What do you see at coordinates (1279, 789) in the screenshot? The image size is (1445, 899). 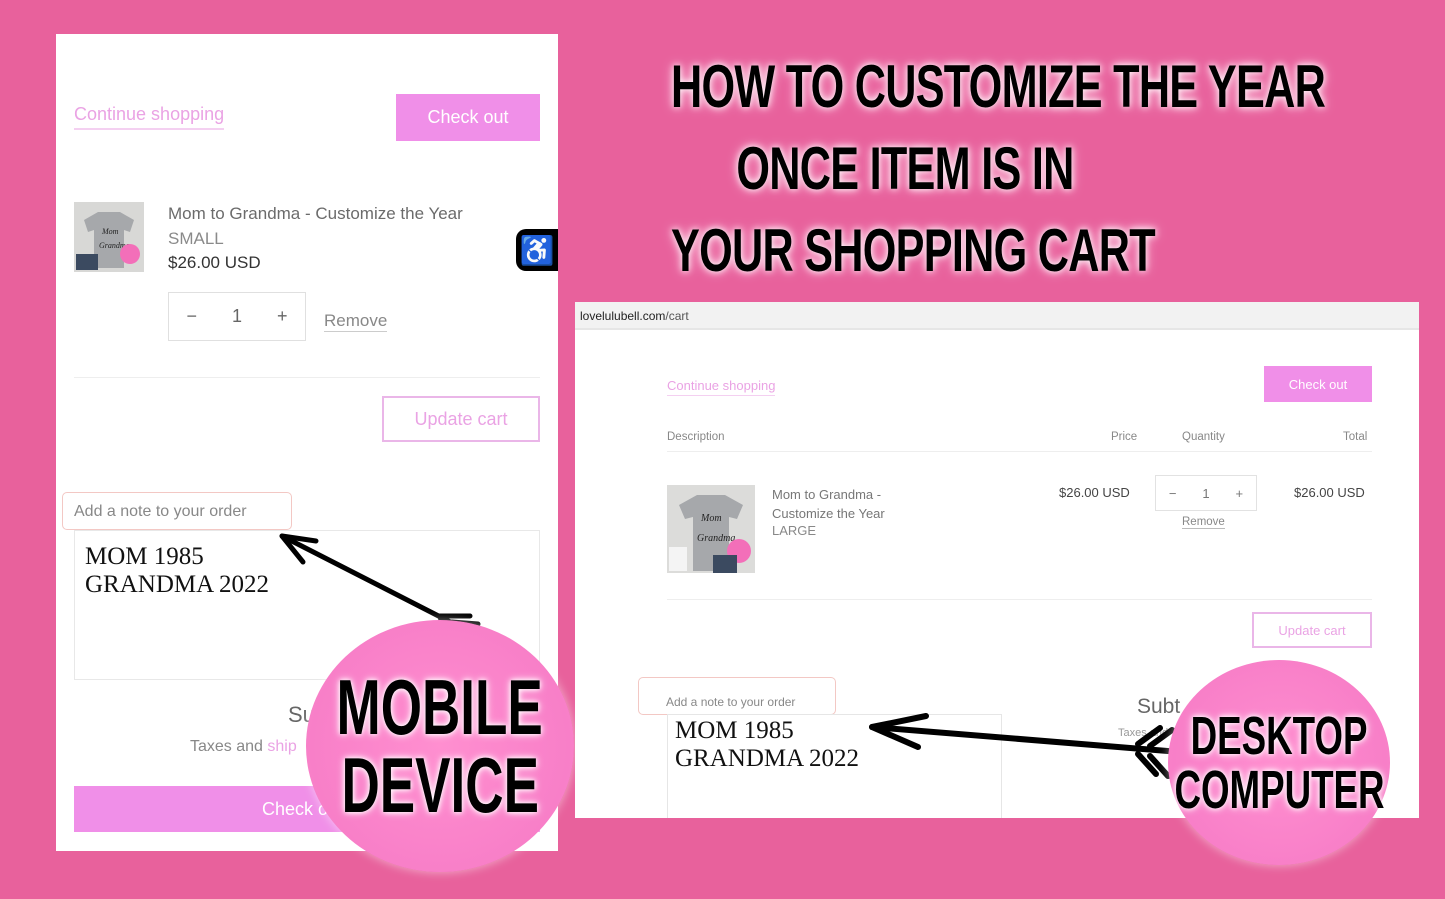 I see `badge-line-2: COMPUTER` at bounding box center [1279, 789].